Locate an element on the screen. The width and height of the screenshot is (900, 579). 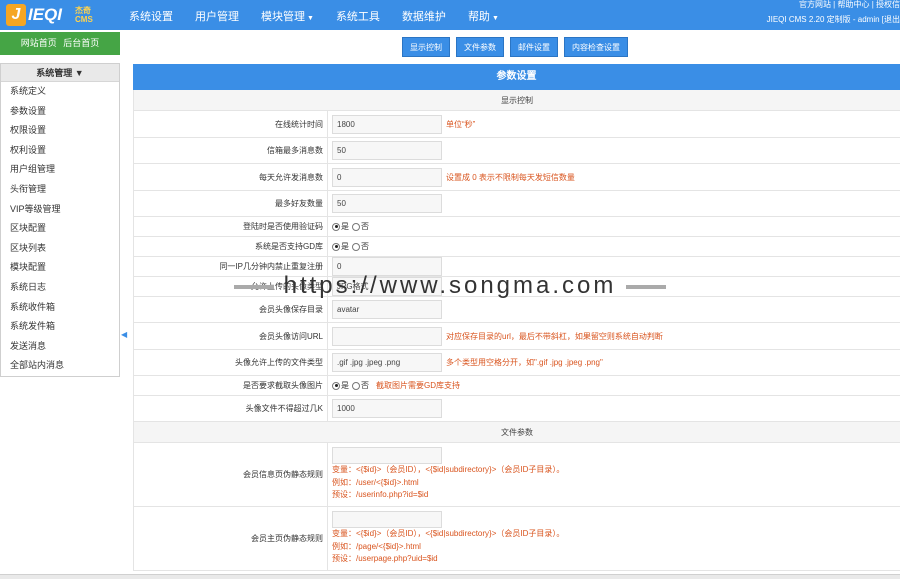
settings-row: 信箱最多消息数 50 is located at coordinates (517, 151).